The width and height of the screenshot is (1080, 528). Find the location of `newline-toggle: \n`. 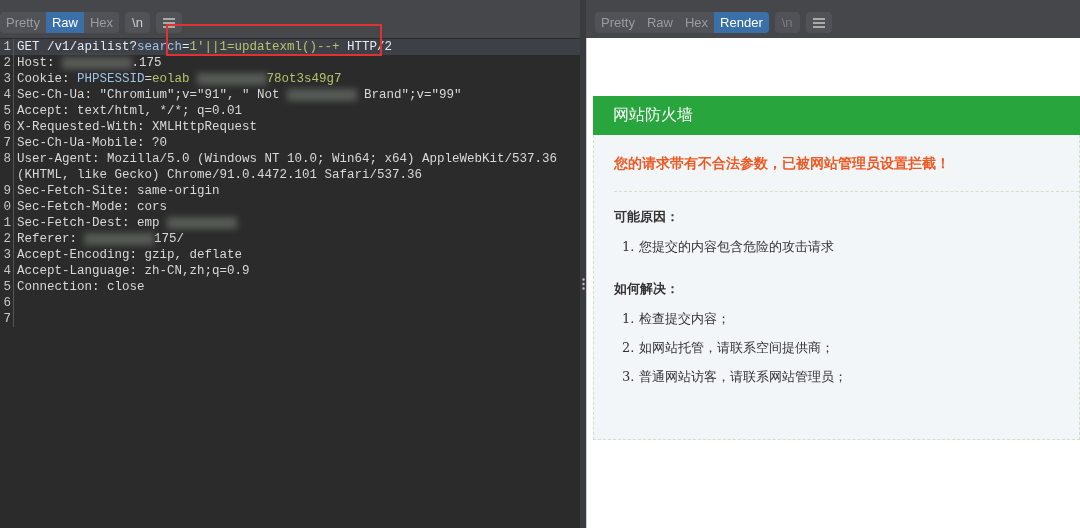

newline-toggle: \n is located at coordinates (137, 22).